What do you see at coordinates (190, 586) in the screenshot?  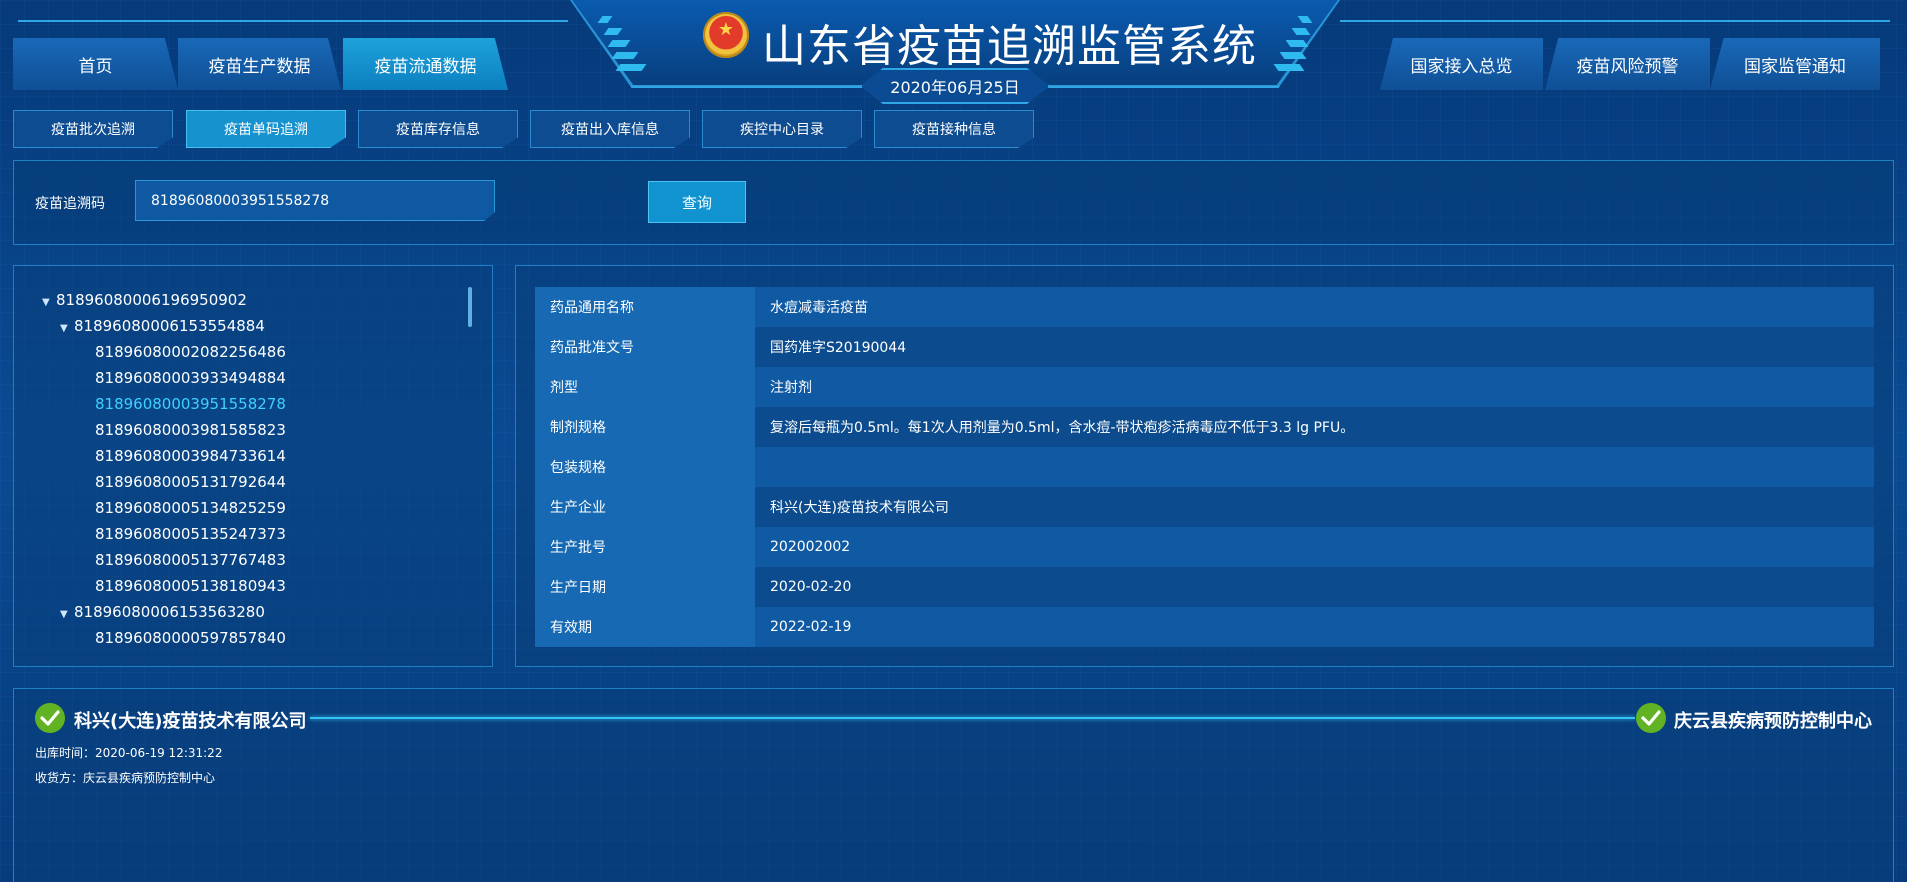 I see `tree-leaf: 81896080005138180943` at bounding box center [190, 586].